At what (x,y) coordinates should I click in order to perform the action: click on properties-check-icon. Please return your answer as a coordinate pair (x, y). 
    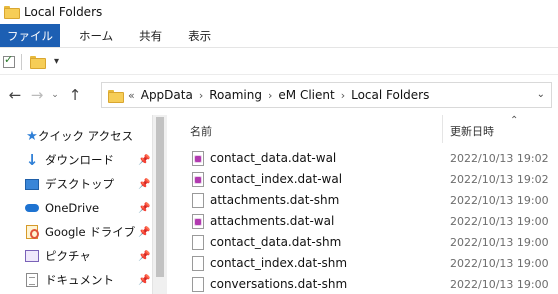
    Looking at the image, I should click on (9, 60).